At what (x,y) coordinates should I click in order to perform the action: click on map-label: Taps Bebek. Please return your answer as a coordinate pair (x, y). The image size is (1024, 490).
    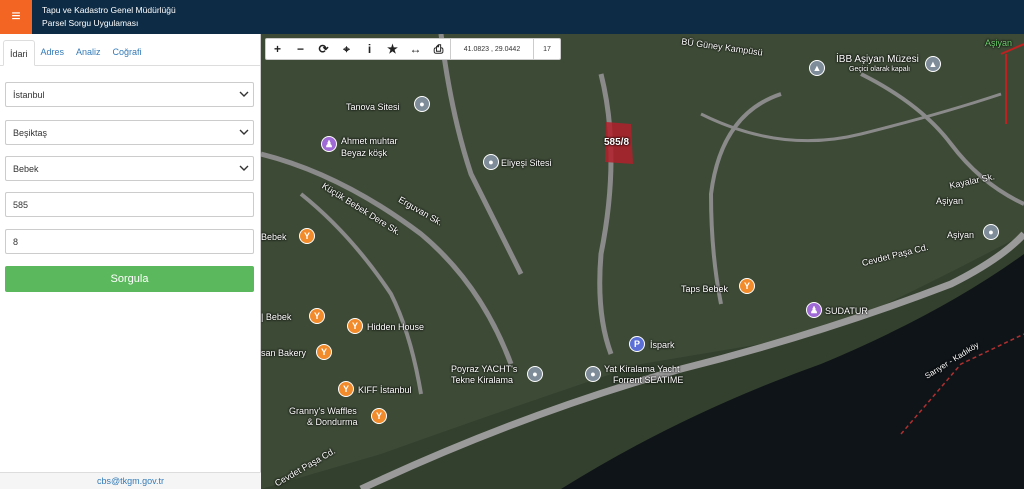
    Looking at the image, I should click on (705, 289).